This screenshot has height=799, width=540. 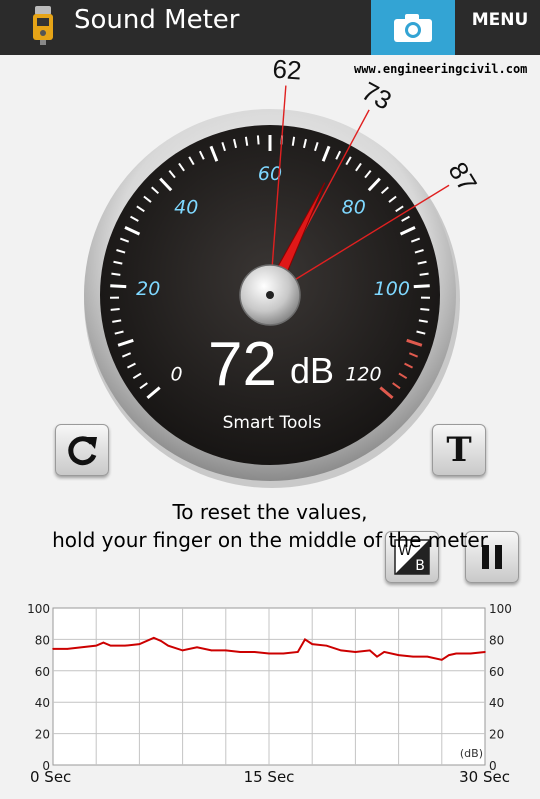 I want to click on peak-marker-label: 73, so click(x=377, y=96).